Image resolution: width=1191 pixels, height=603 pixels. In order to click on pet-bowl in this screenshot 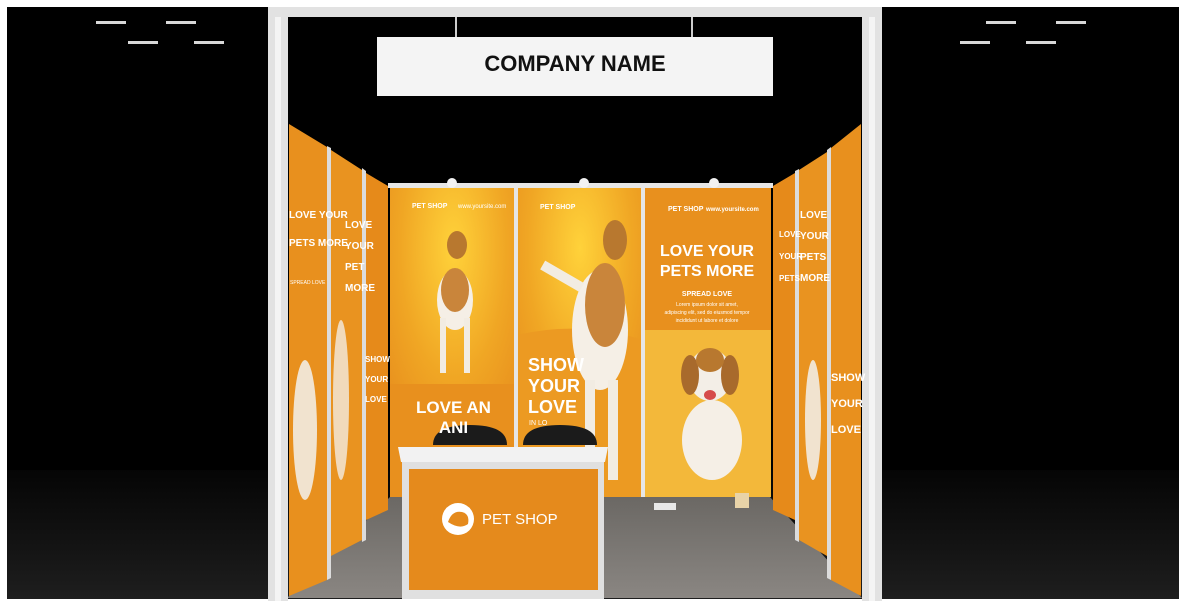, I will do `click(742, 500)`.